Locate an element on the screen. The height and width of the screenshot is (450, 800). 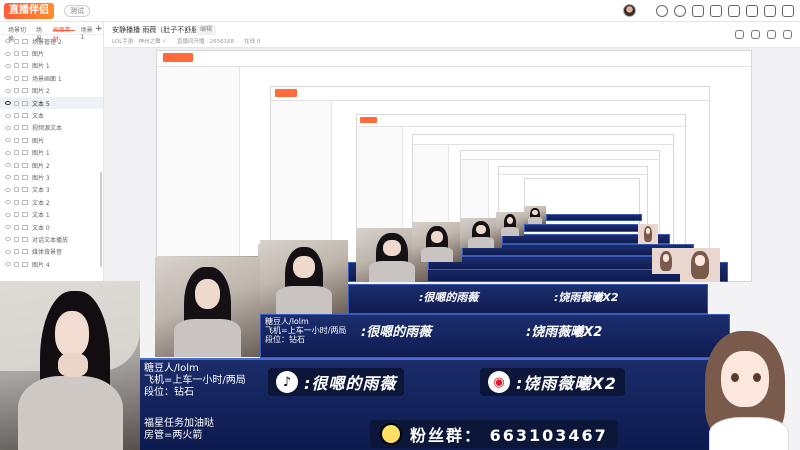
mail-icon is located at coordinates (698, 10).